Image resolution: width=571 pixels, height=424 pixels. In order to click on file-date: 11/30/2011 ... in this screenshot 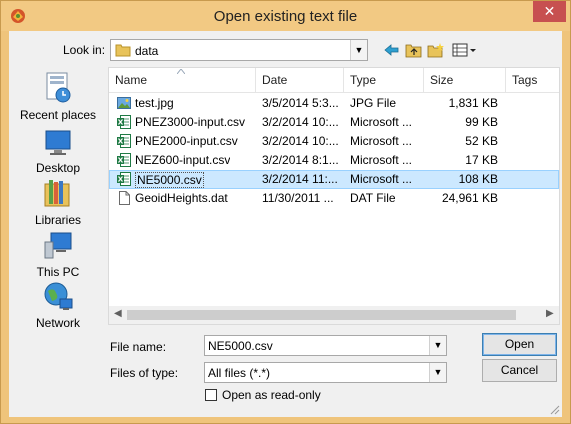, I will do `click(298, 198)`.